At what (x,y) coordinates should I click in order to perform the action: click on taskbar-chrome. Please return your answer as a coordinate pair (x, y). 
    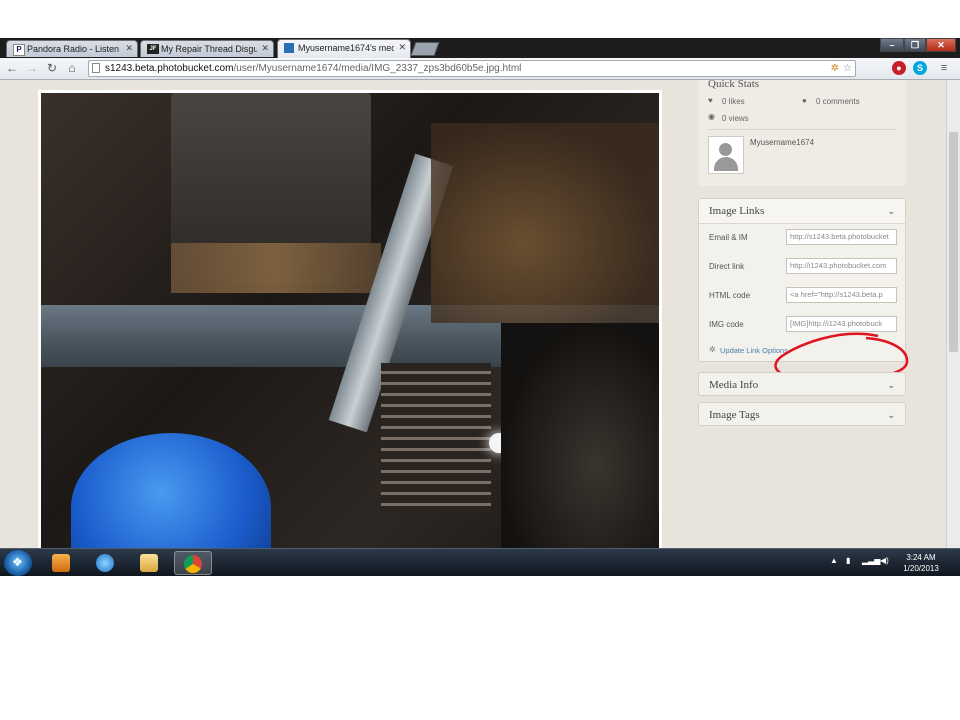
    Looking at the image, I should click on (193, 563).